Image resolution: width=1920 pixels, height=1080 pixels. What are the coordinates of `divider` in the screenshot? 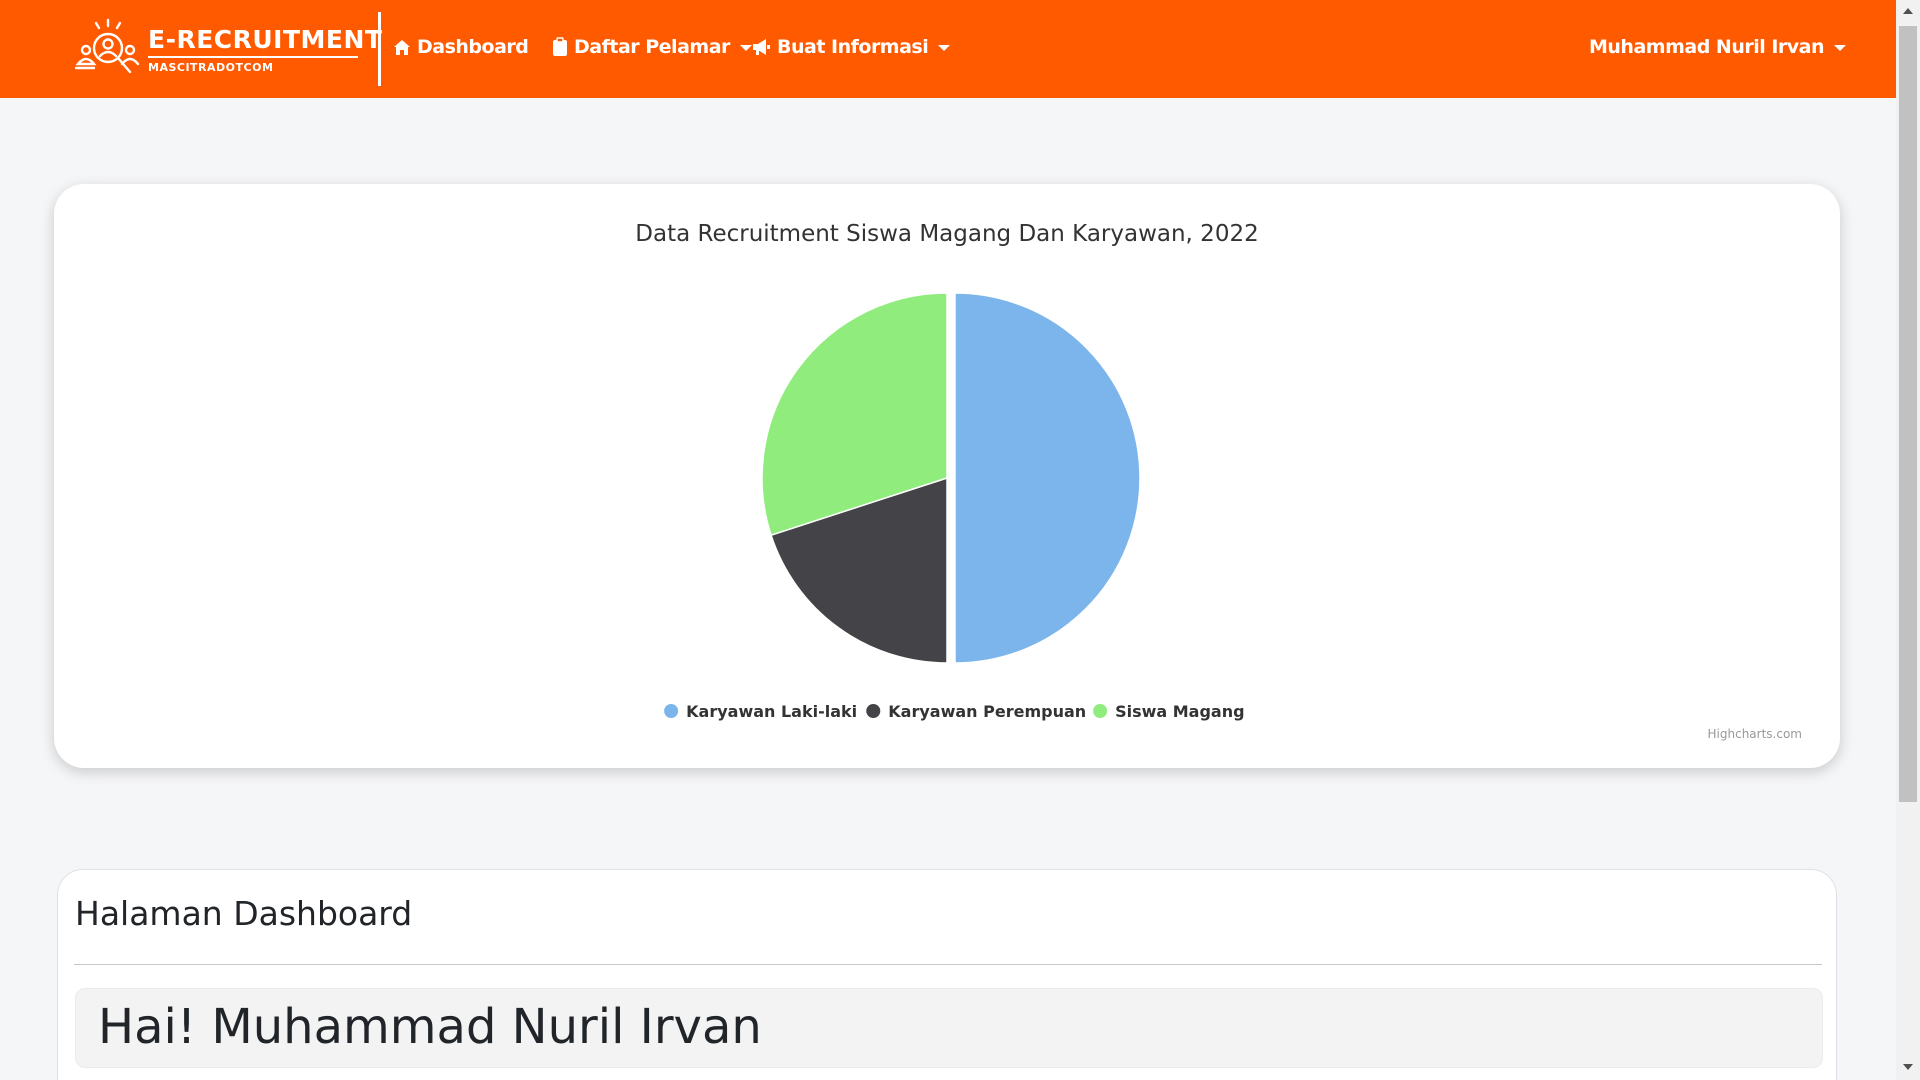 It's located at (948, 964).